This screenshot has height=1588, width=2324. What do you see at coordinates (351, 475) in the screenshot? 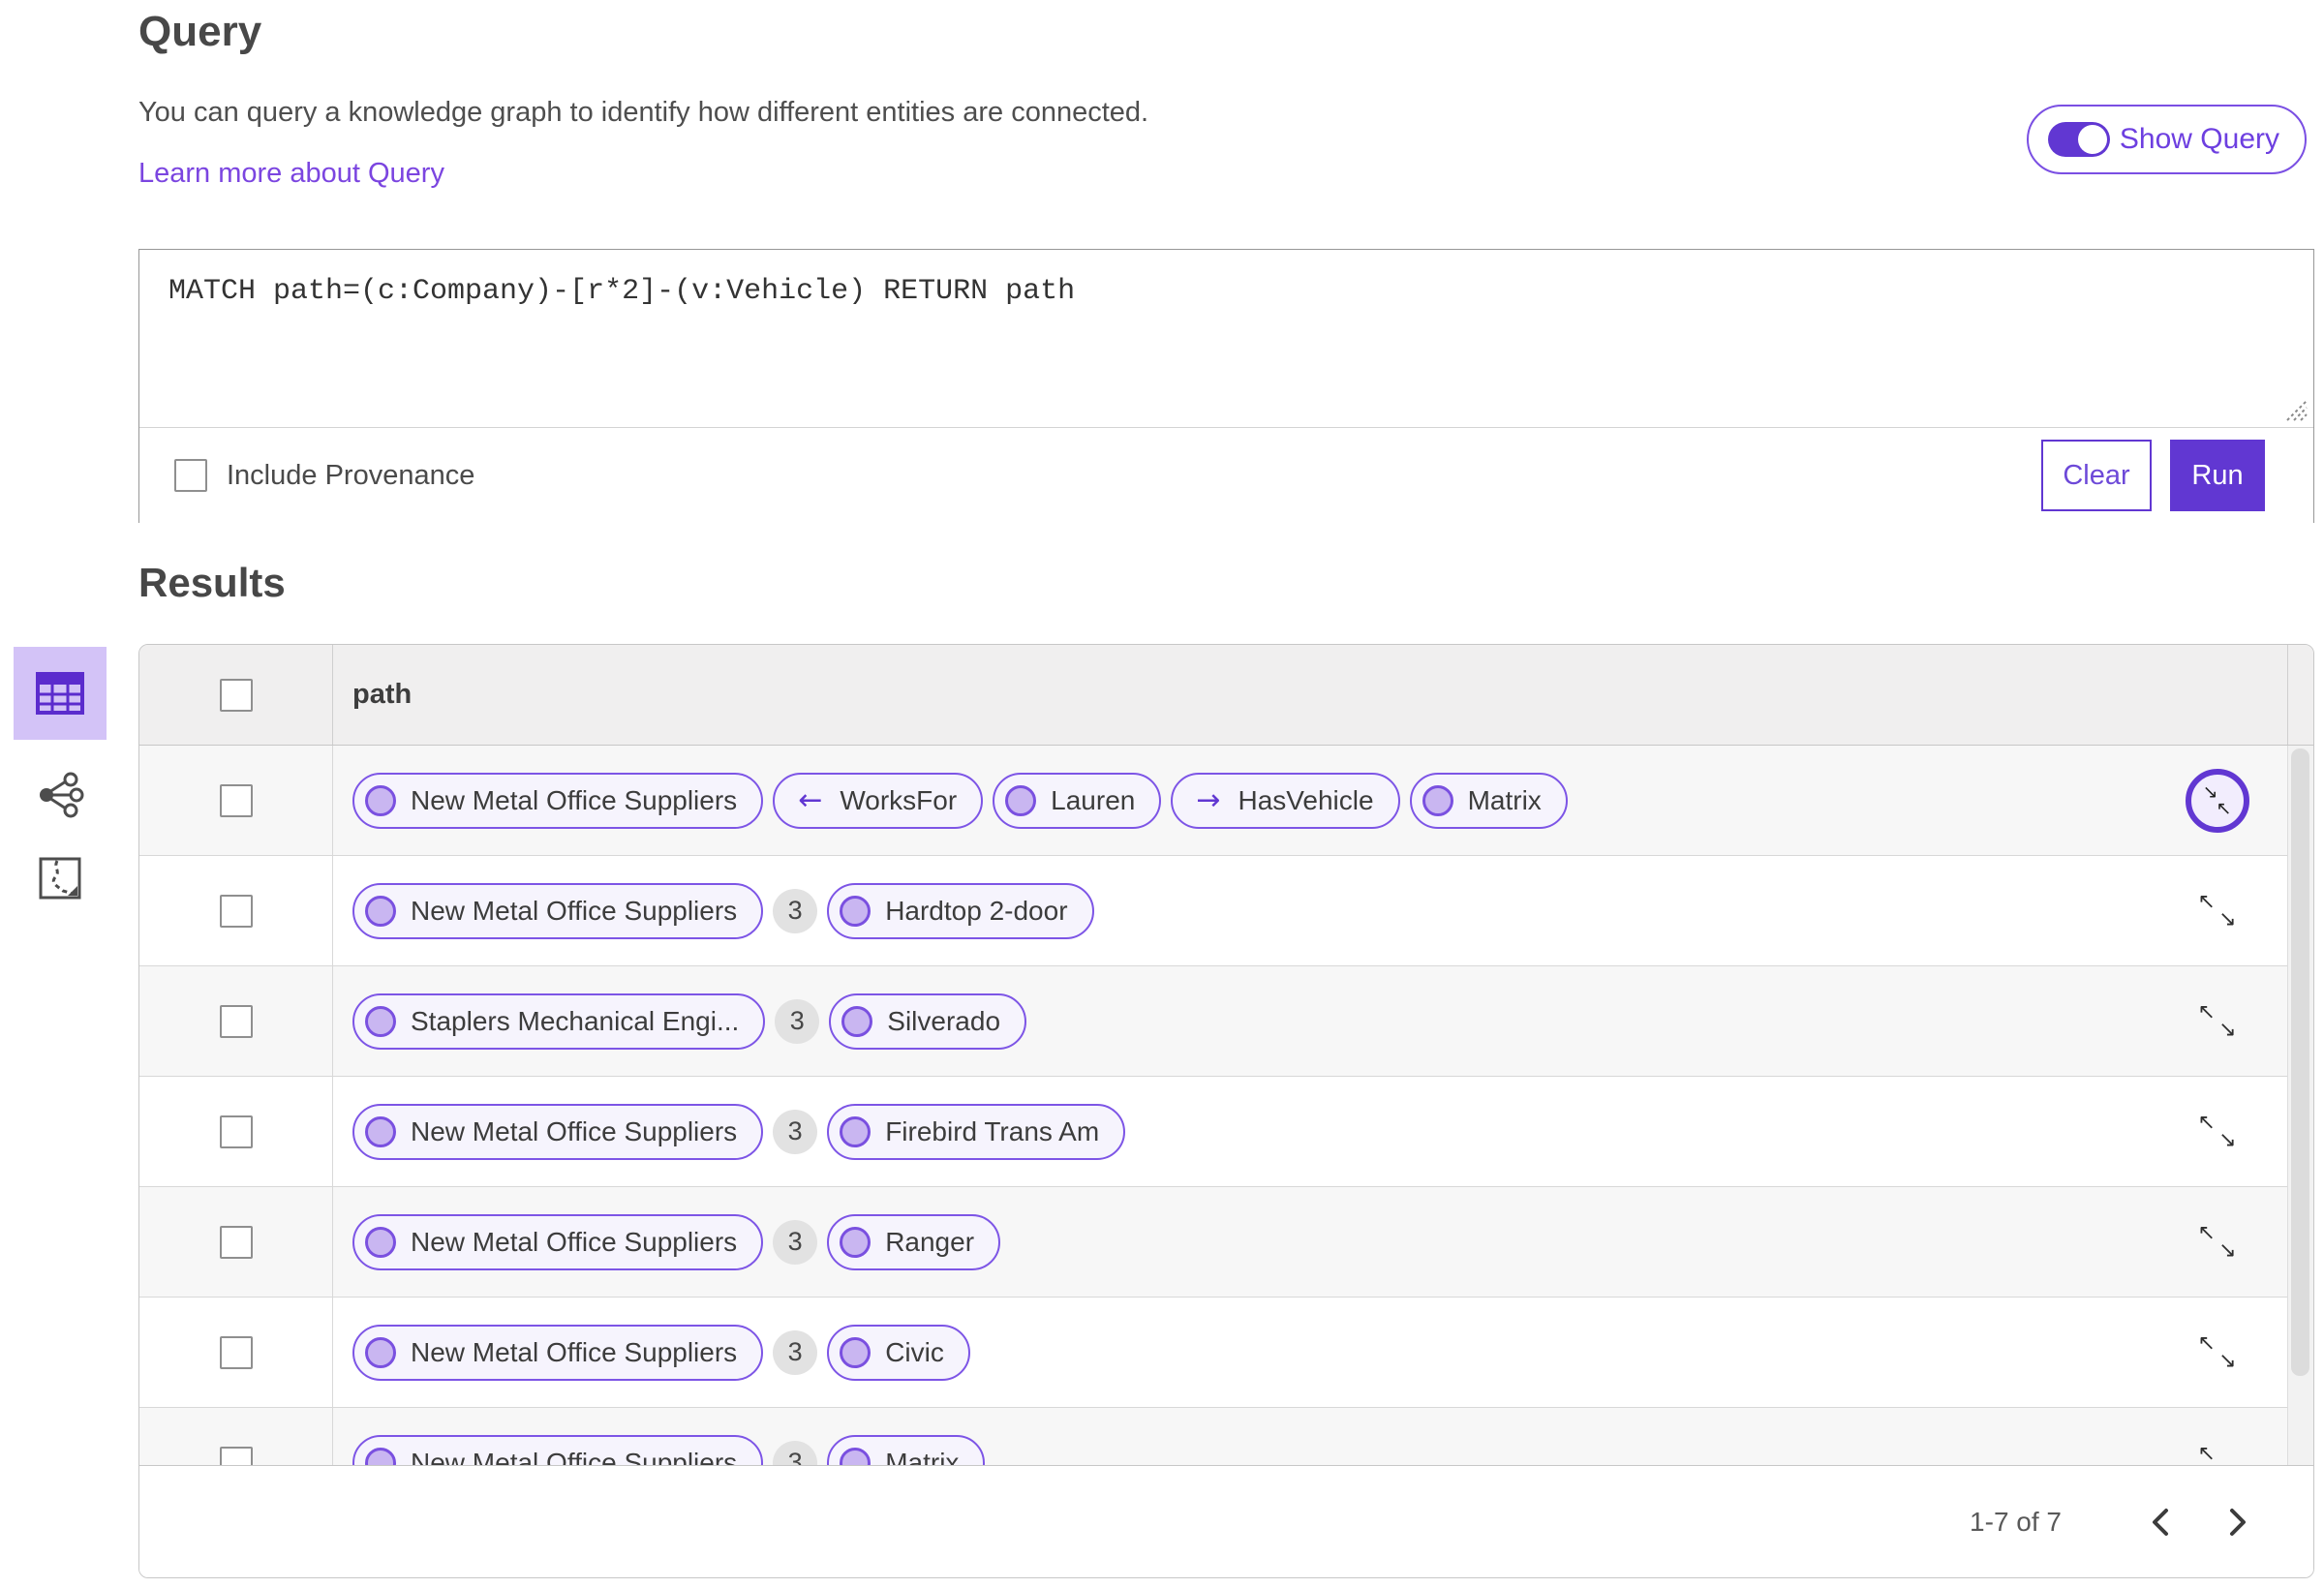
I see `include-provenance-label: Include Provenance` at bounding box center [351, 475].